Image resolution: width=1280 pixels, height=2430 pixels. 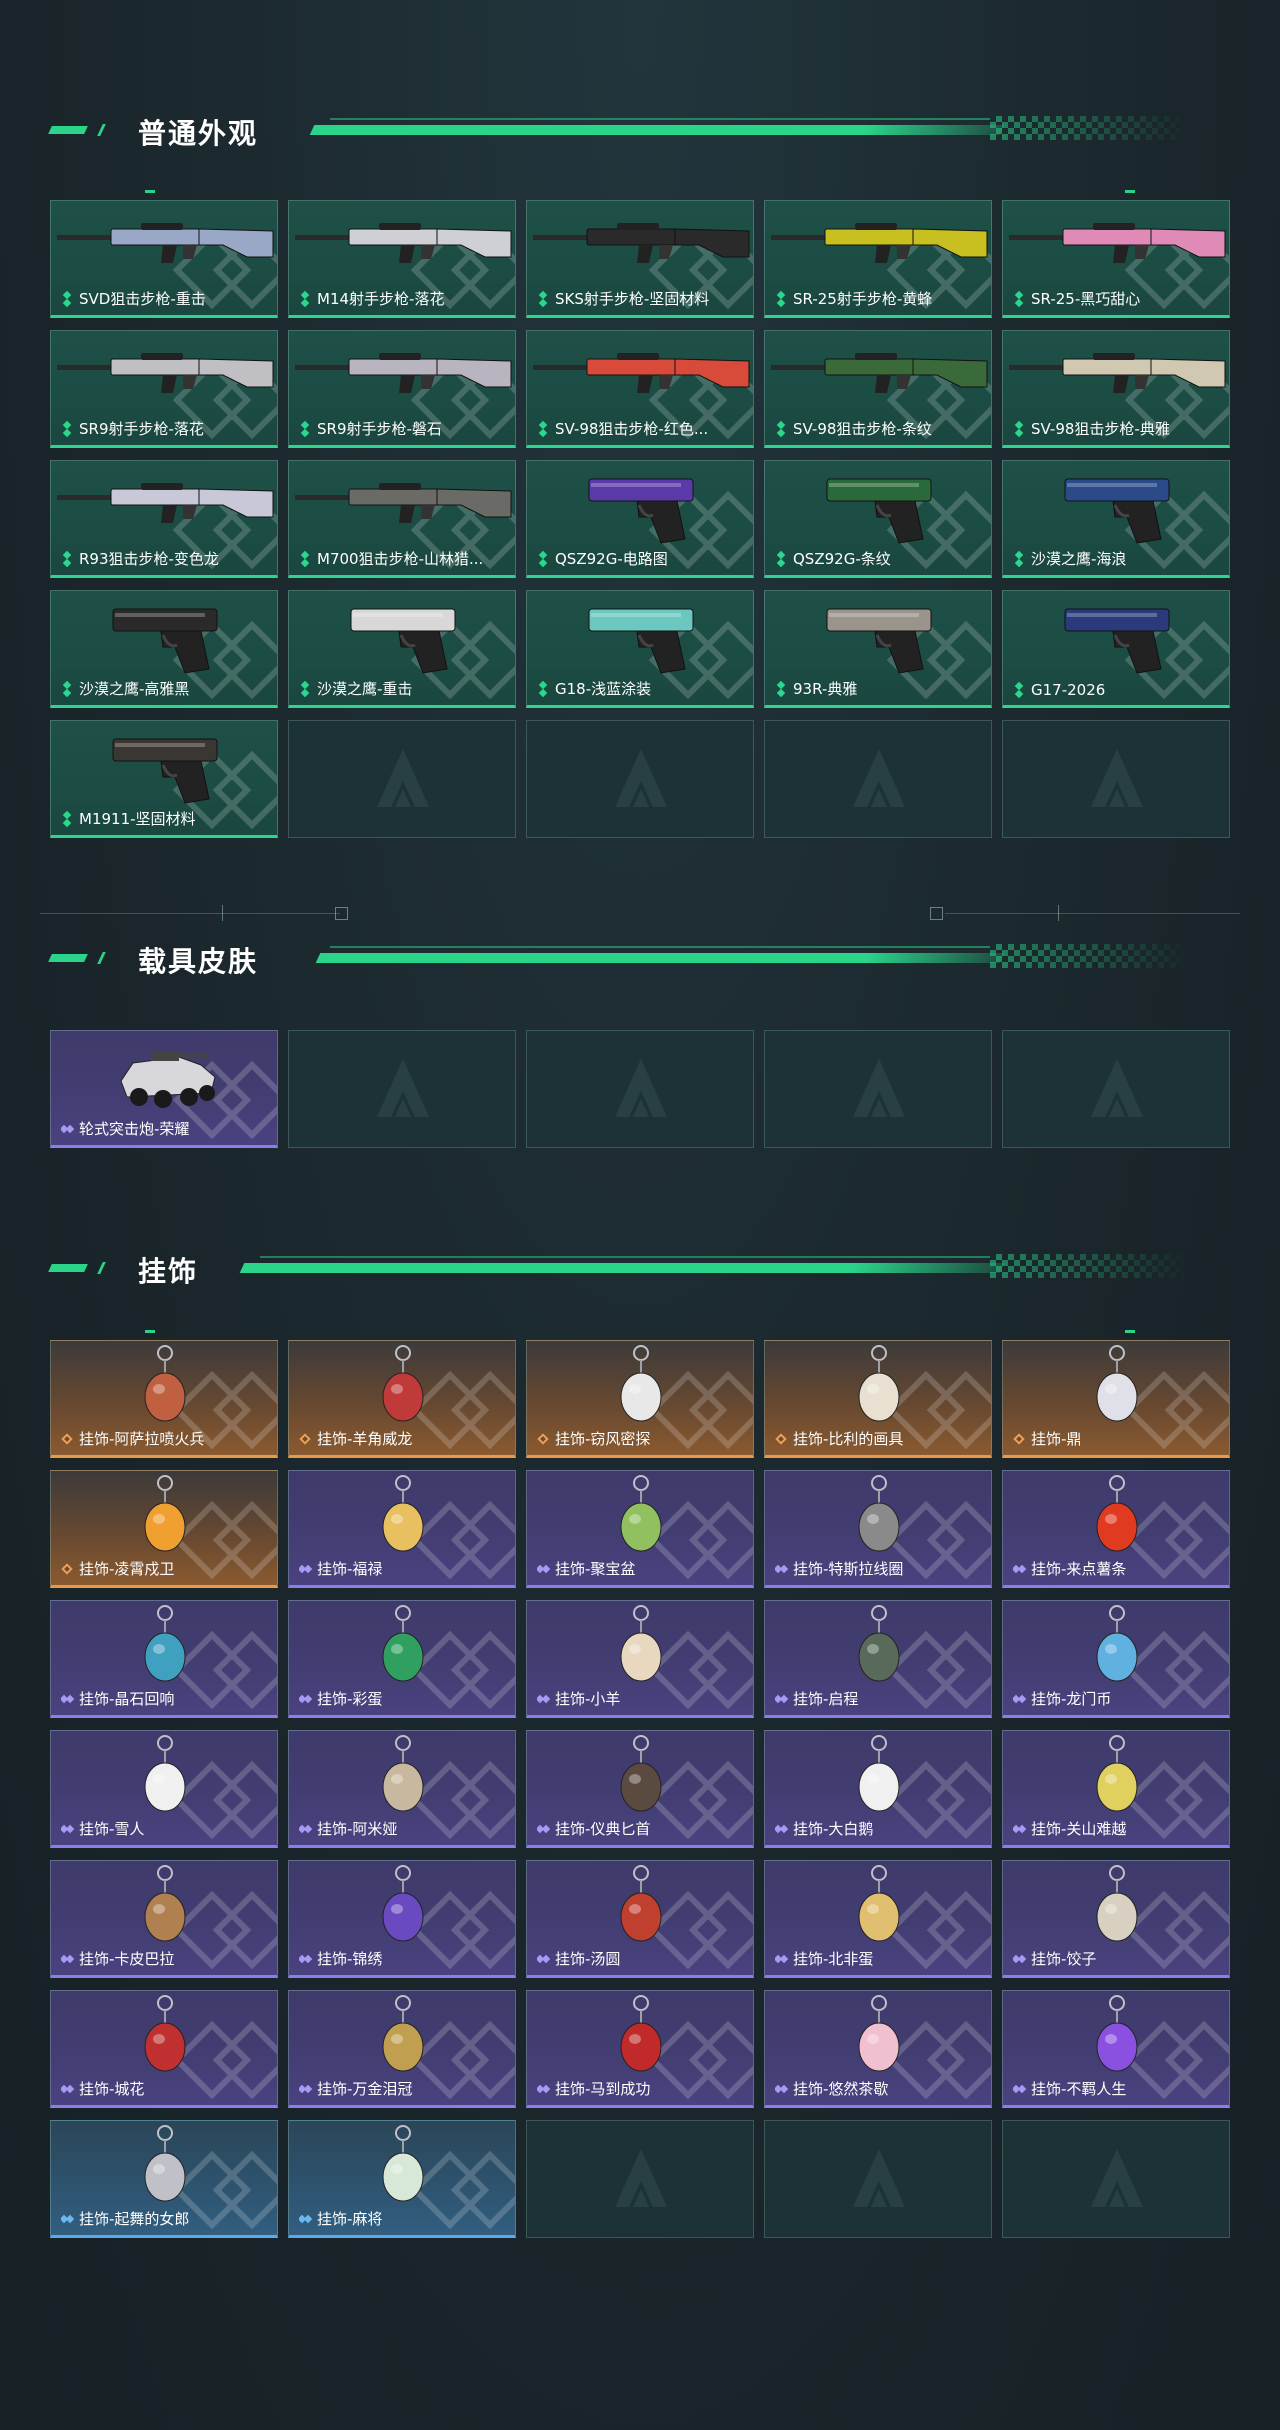 What do you see at coordinates (1116, 519) in the screenshot?
I see `item-card: 沙漠之鹰-海浪` at bounding box center [1116, 519].